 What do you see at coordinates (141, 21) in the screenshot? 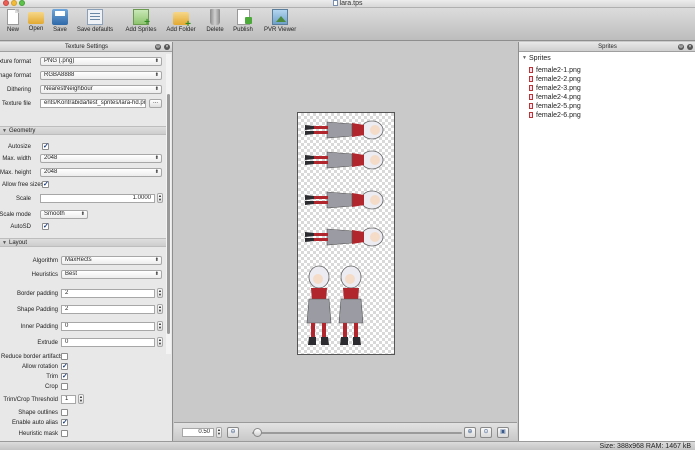
I see `add-sprites-button: Add Sprites` at bounding box center [141, 21].